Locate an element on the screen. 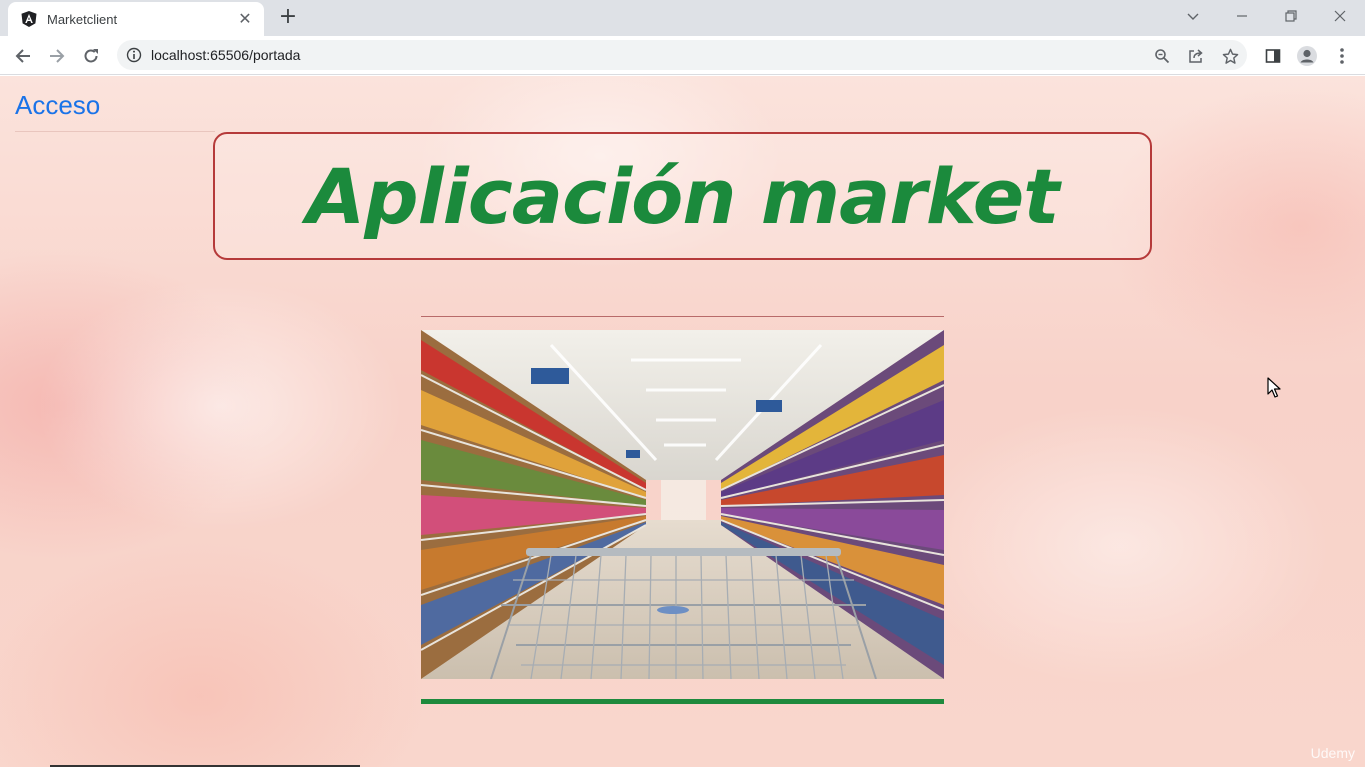  minimize-icon is located at coordinates (1242, 16).